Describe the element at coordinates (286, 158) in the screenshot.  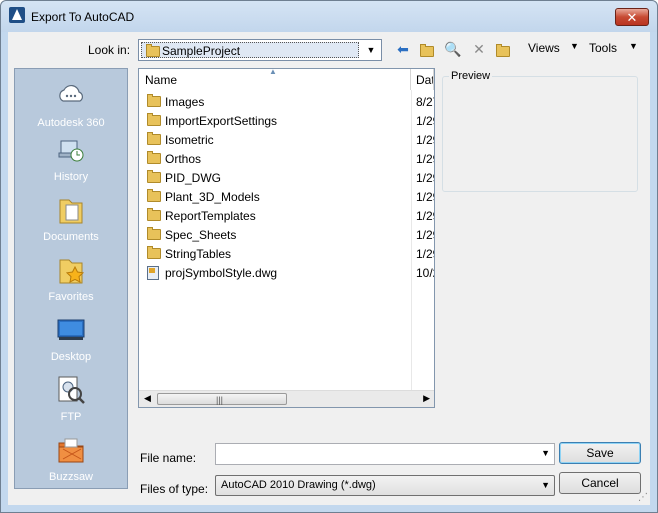
I see `list-item: Orthos 1/29` at that location.